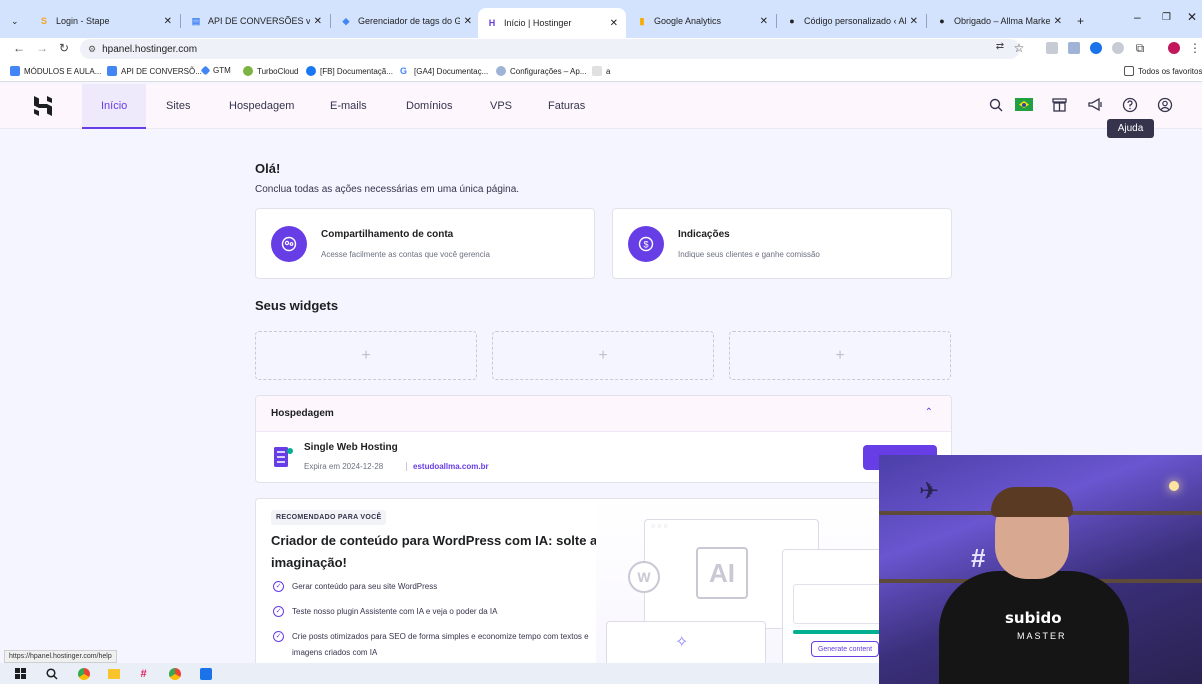  I want to click on gtm-icon, so click(205, 70).